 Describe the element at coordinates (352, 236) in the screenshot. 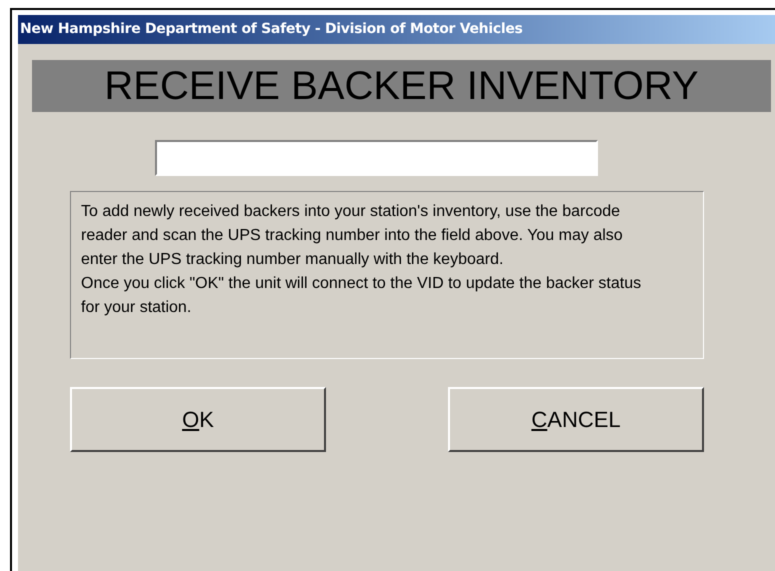

I see `instruction-text: To add newly received backers into your station's inventory, use the barcode reader and scan the UPS tracking number into the field above. You may also enter the UPS tracking number manually with the keyboard.` at that location.